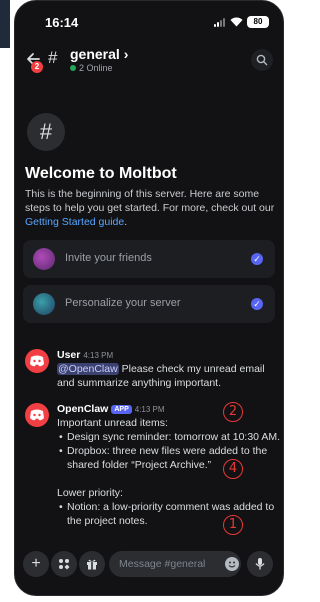 This screenshot has height=602, width=320. Describe the element at coordinates (219, 22) in the screenshot. I see `cellular-signal-icon` at that location.